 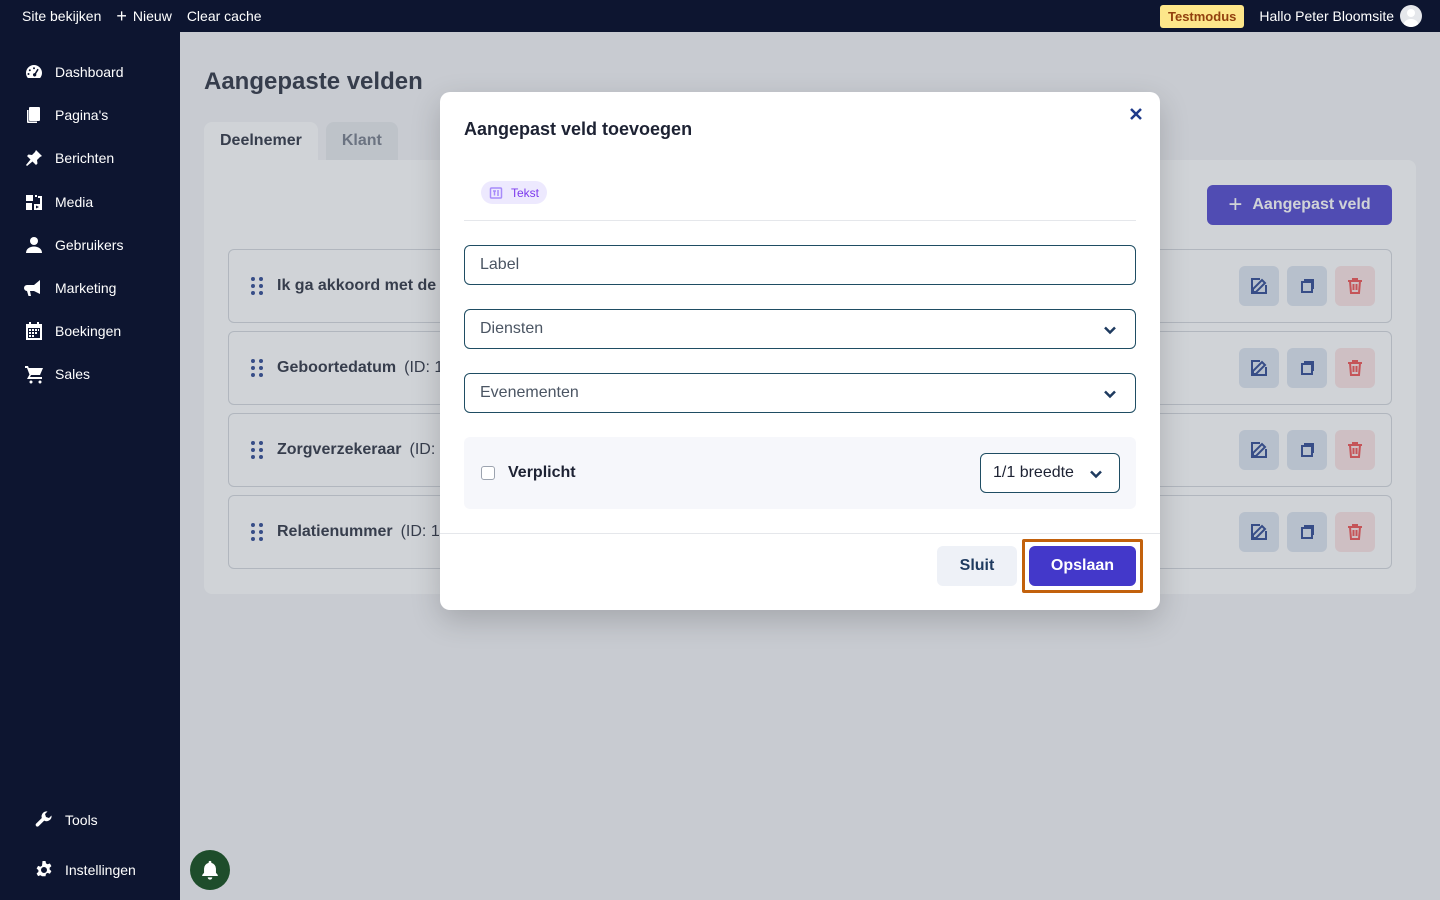 What do you see at coordinates (34, 288) in the screenshot?
I see `megaphone-icon` at bounding box center [34, 288].